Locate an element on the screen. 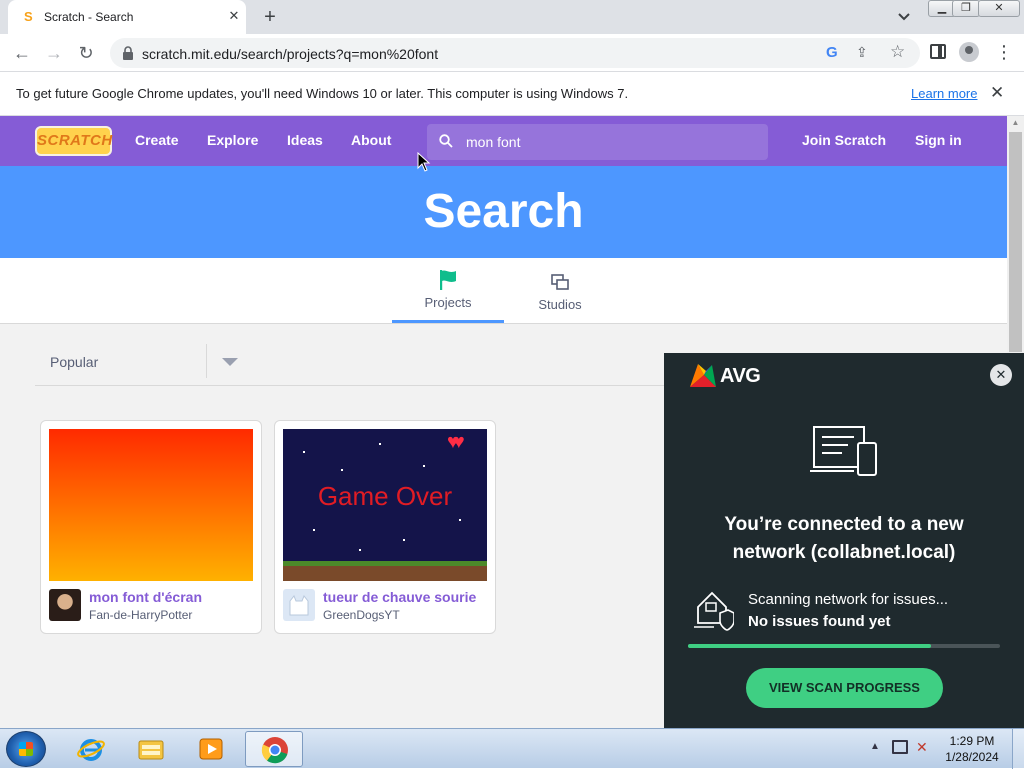 The width and height of the screenshot is (1024, 769). share-icon: ⇪ is located at coordinates (862, 52).